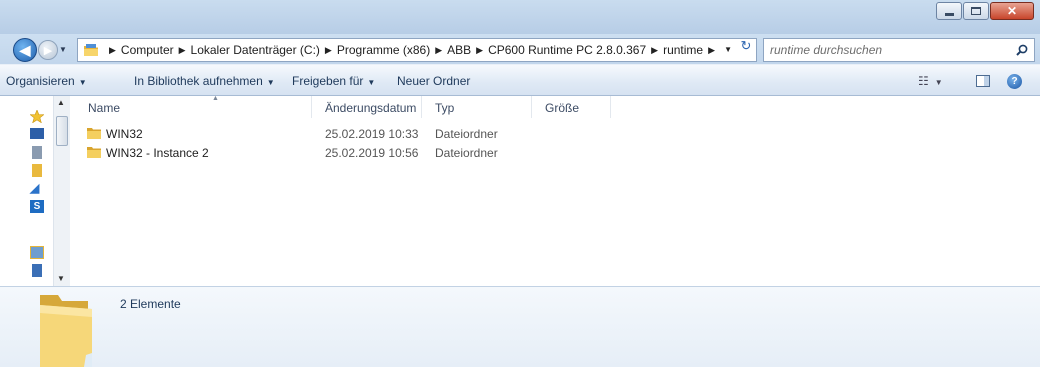 The image size is (1040, 367). I want to click on forward-button: ▶, so click(48, 50).